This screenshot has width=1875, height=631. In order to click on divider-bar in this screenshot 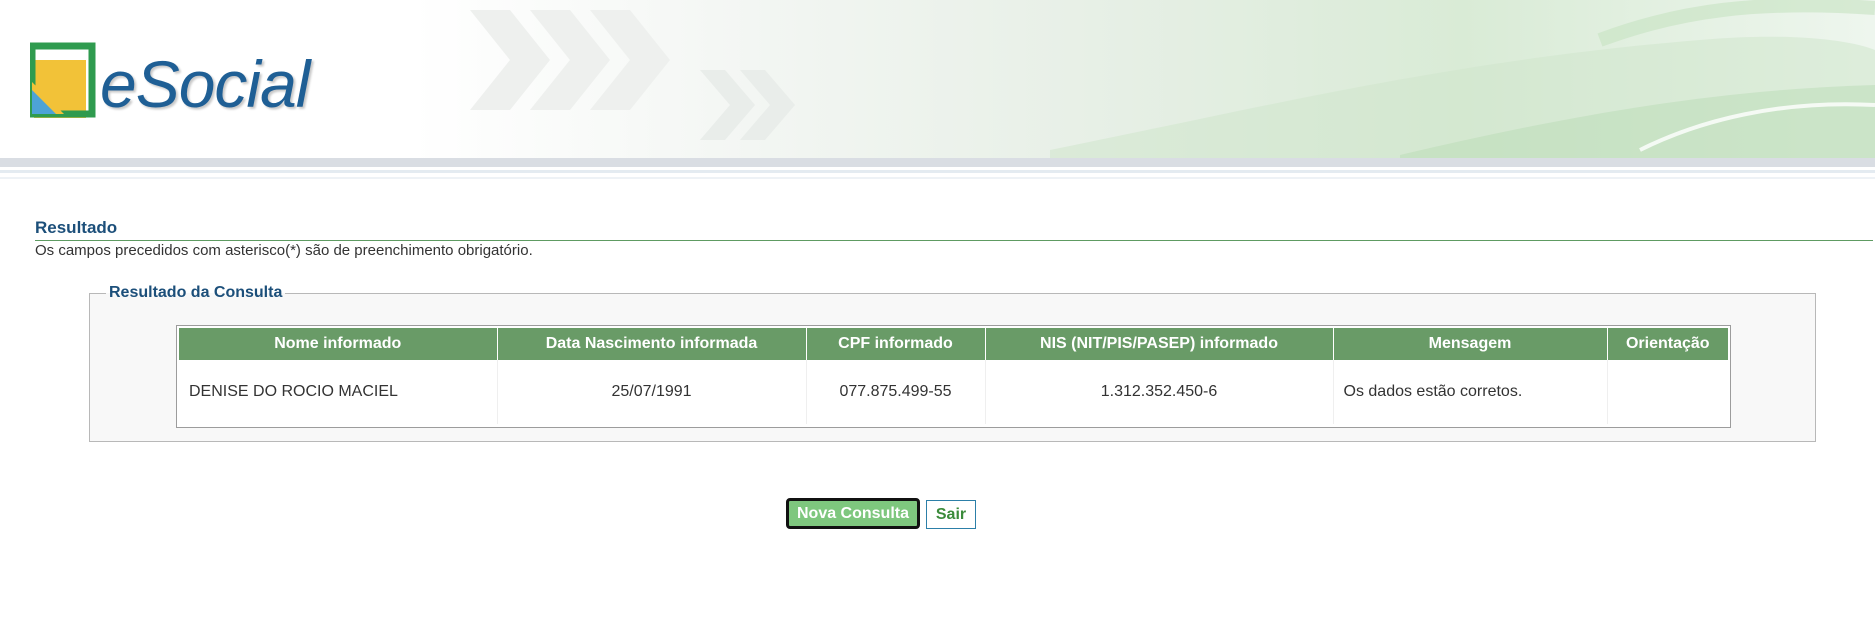, I will do `click(937, 162)`.